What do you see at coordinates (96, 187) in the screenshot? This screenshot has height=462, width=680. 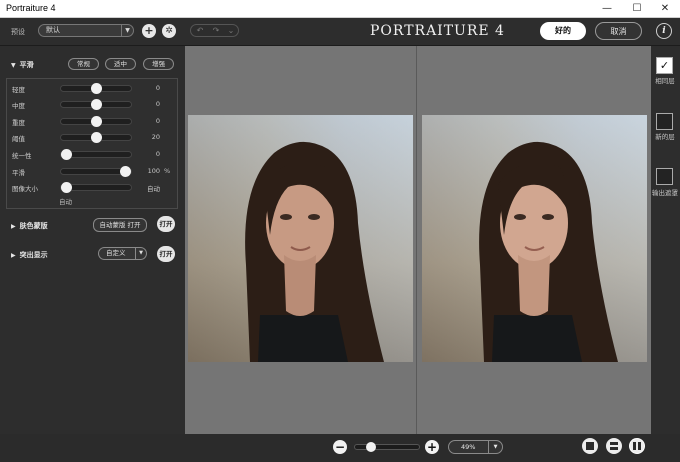 I see `slider-image-size` at bounding box center [96, 187].